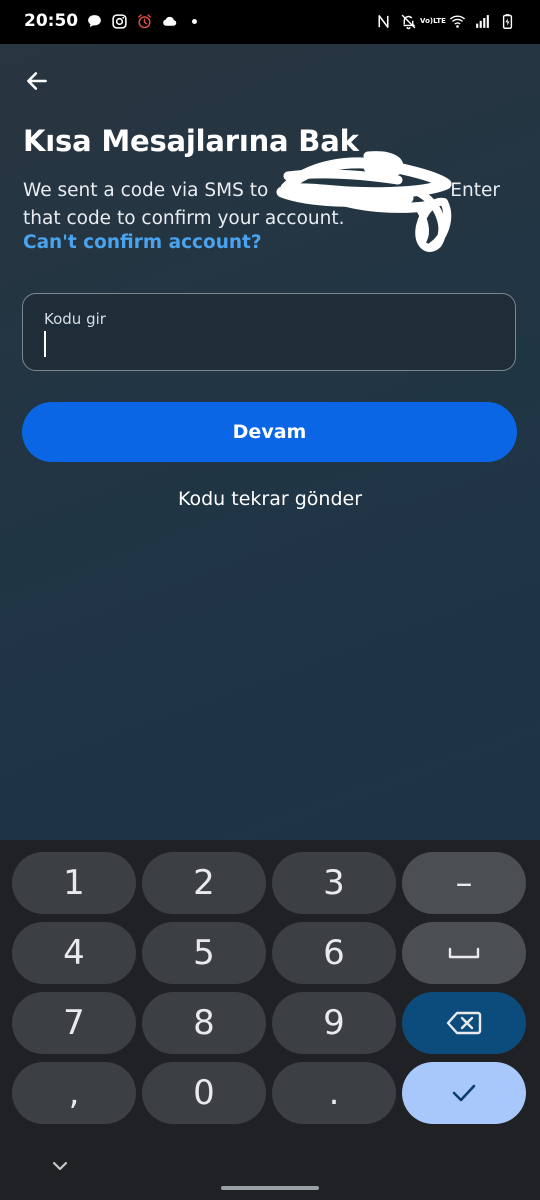  What do you see at coordinates (51, 21) in the screenshot?
I see `status-time: 20:50` at bounding box center [51, 21].